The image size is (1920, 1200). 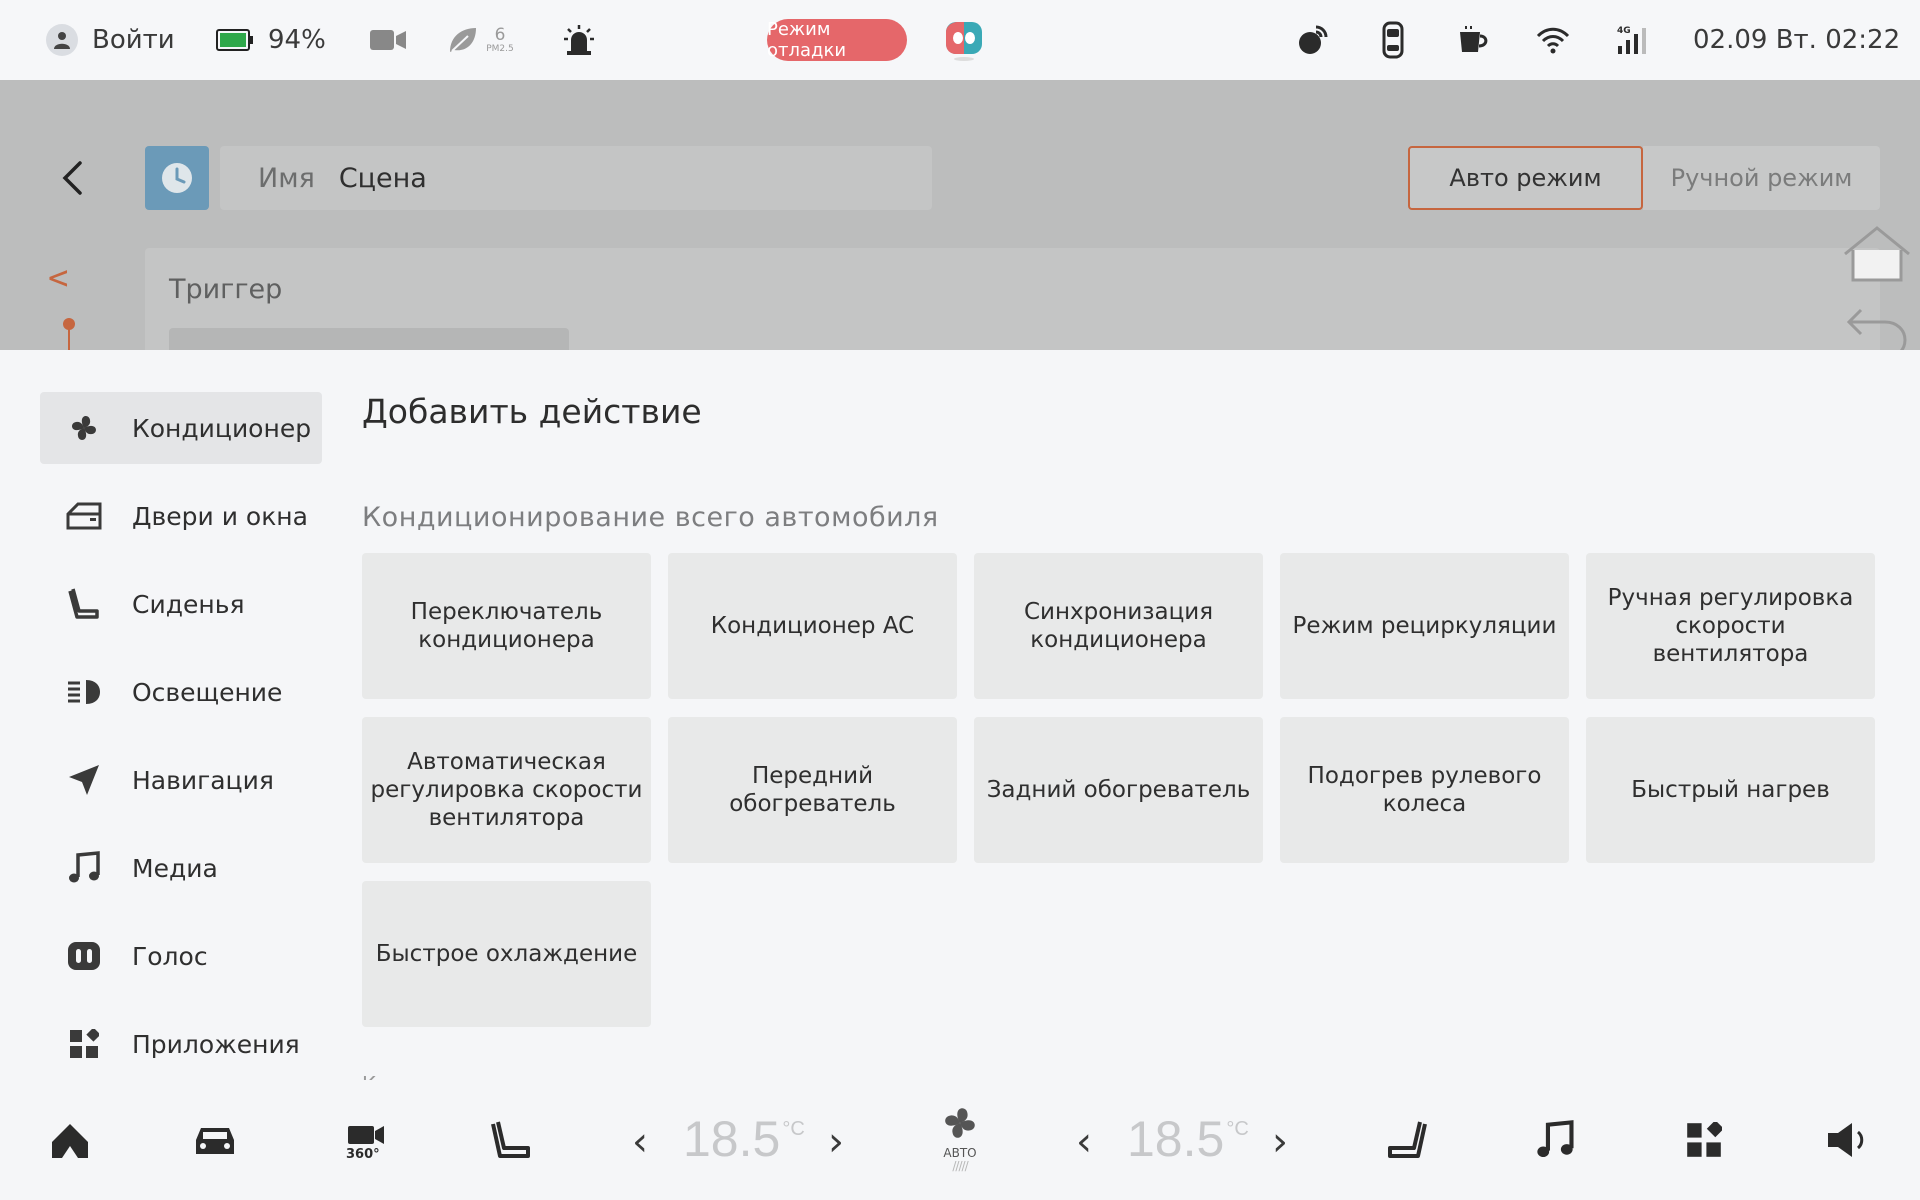 I want to click on navigation-icon, so click(x=84, y=780).